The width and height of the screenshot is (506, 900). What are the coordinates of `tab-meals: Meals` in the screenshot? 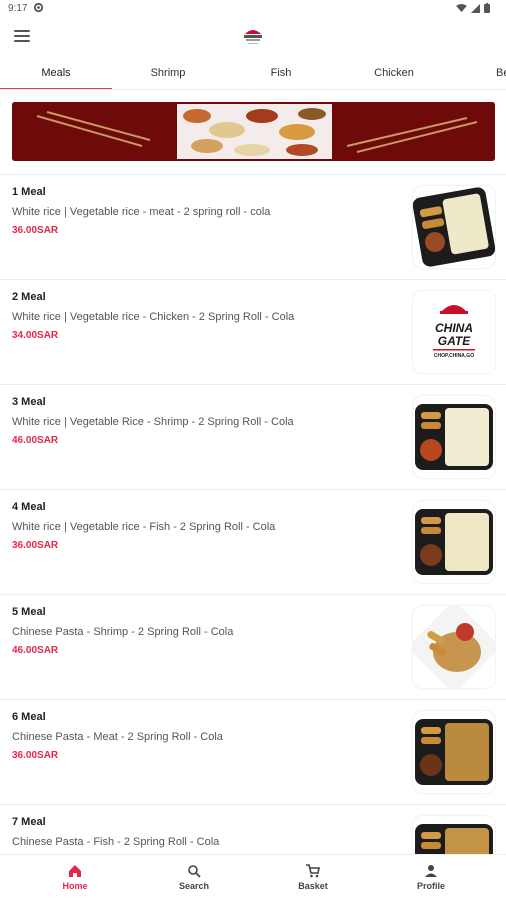 It's located at (56, 73).